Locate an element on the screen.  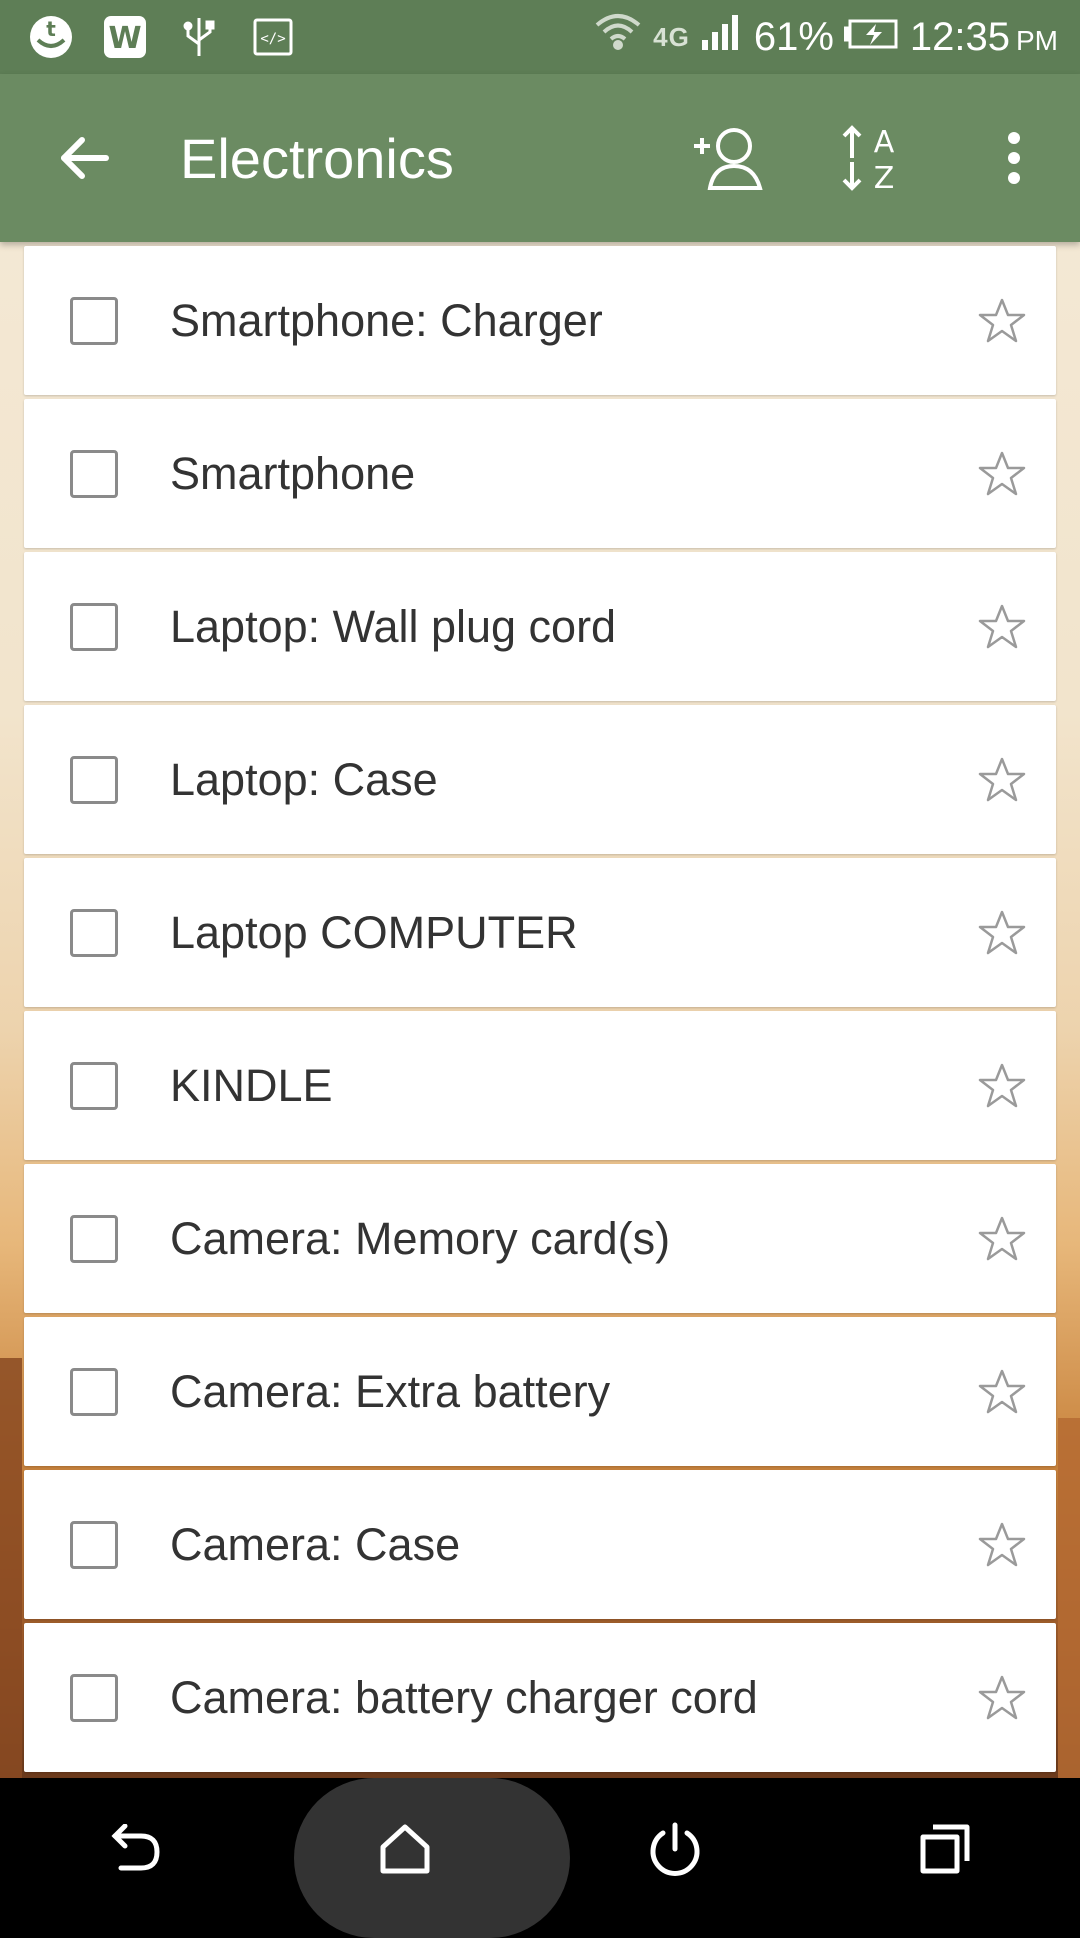
w-app-icon: W is located at coordinates (125, 37).